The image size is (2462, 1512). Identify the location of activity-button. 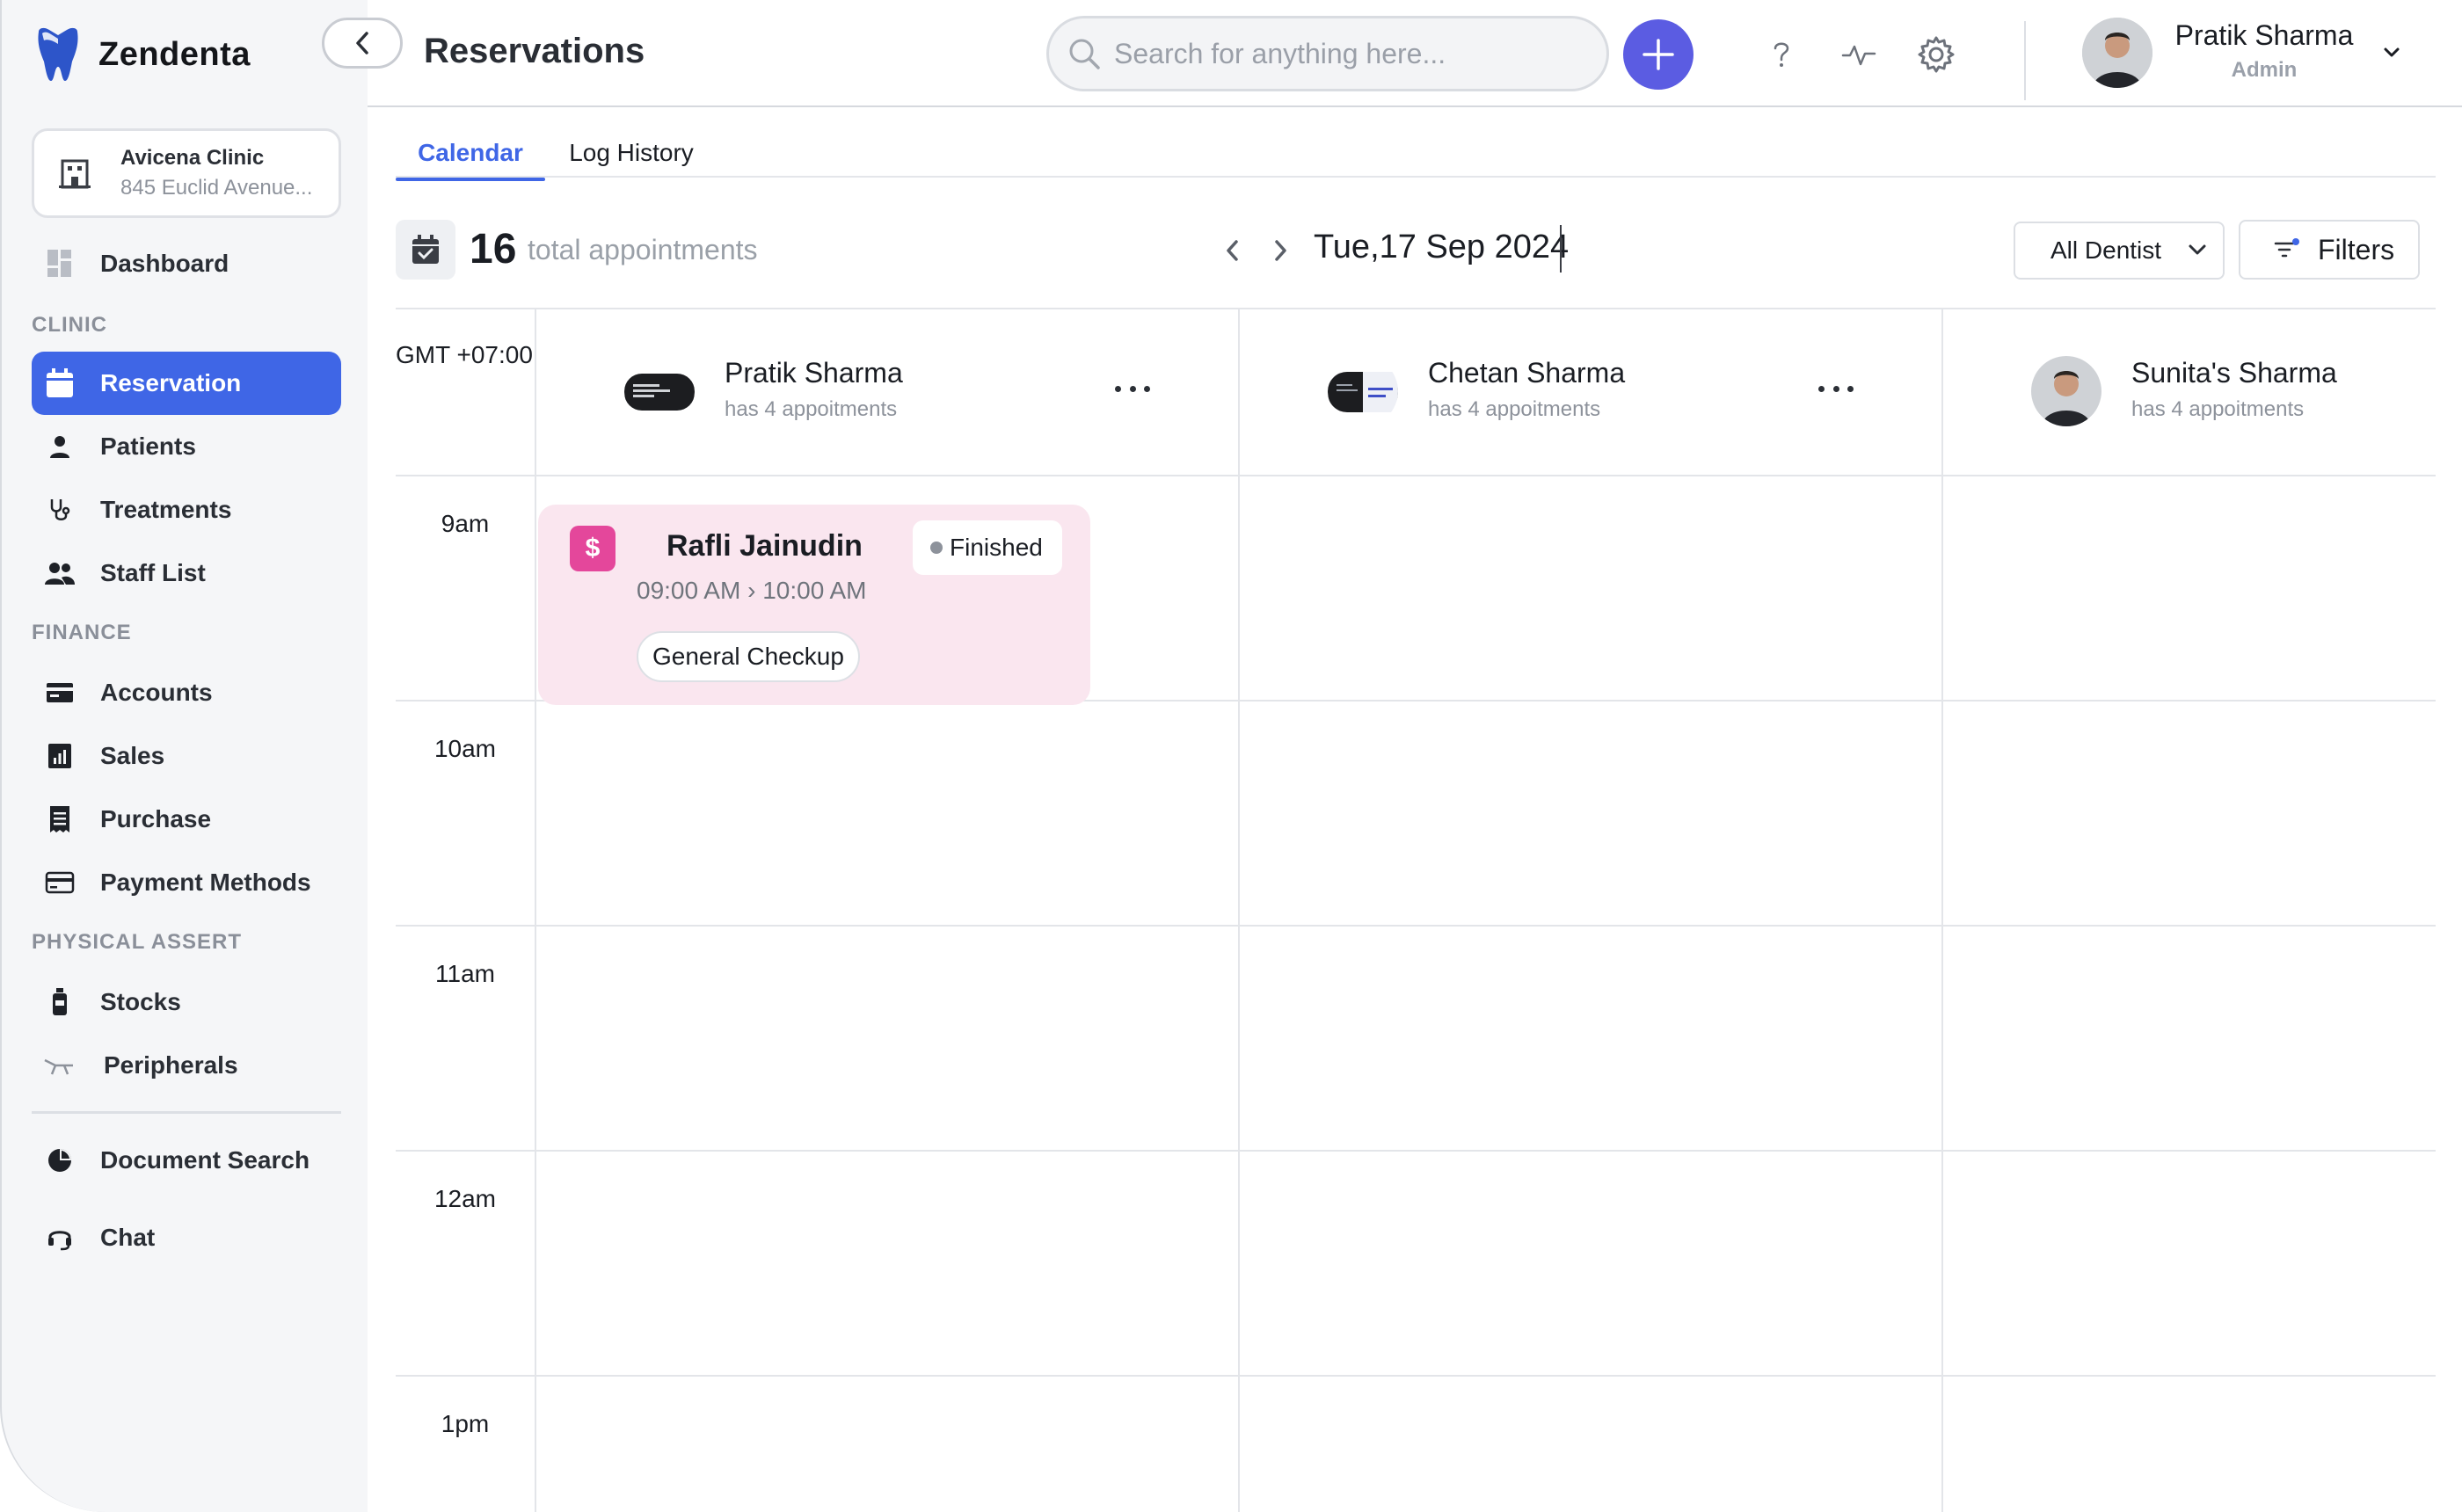
(1859, 55).